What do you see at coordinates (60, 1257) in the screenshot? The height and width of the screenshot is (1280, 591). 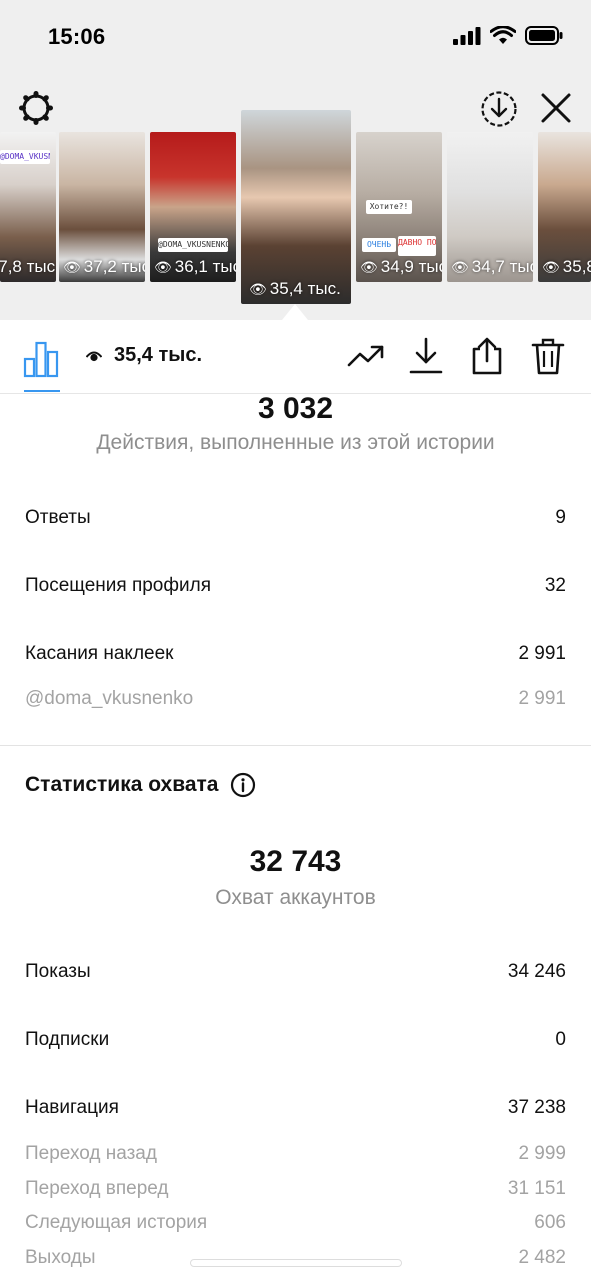 I see `stat-label: Выходы` at bounding box center [60, 1257].